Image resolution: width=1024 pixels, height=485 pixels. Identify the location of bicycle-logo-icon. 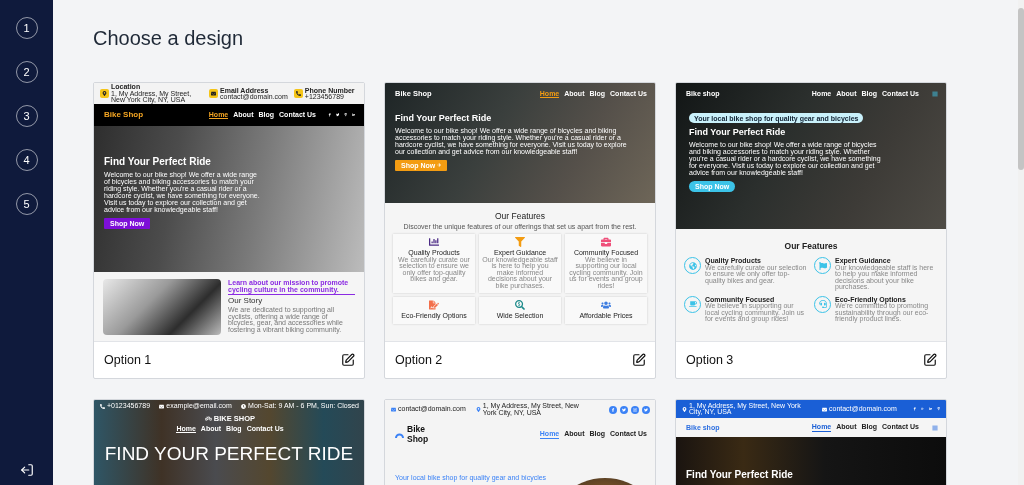
(208, 419).